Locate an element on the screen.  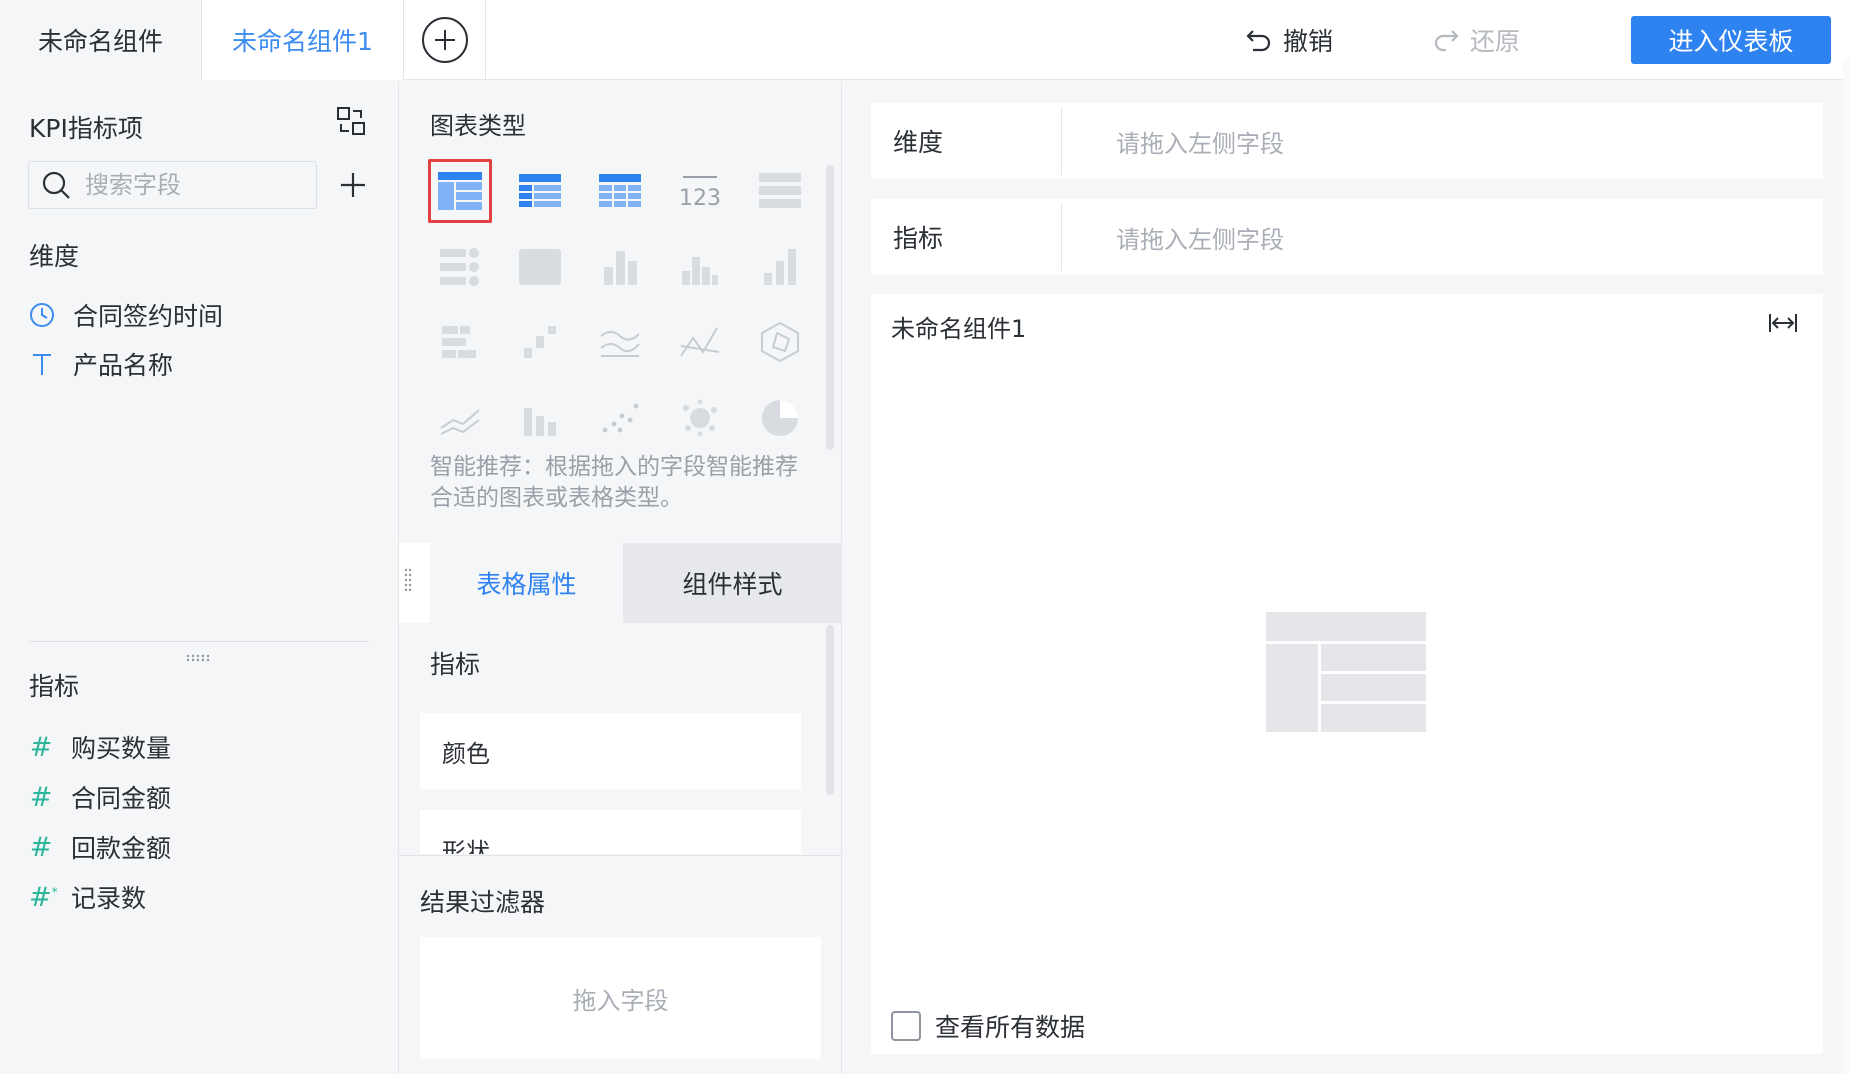
measure-drop-row: 指标 请拖入左侧字段 is located at coordinates (1347, 237).